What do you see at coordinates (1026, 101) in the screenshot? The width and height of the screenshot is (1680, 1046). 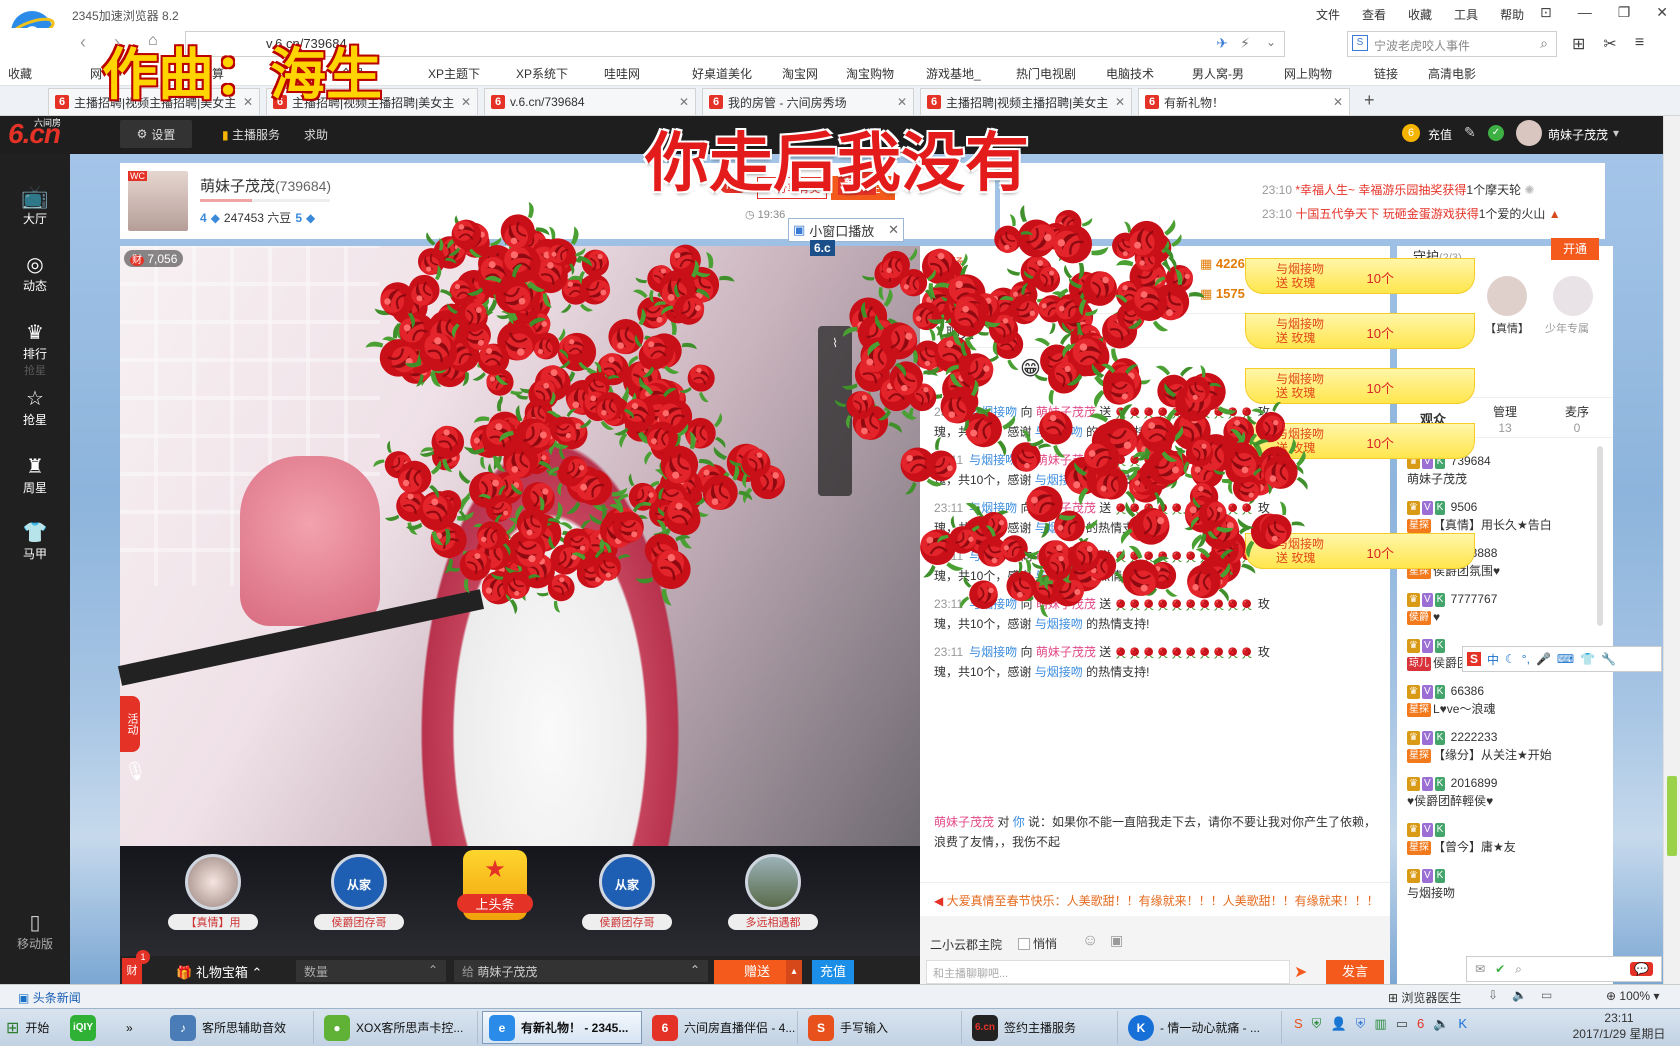 I see `browser-tab: 6 主播招聘|视频主播招聘|美女主 ✕` at bounding box center [1026, 101].